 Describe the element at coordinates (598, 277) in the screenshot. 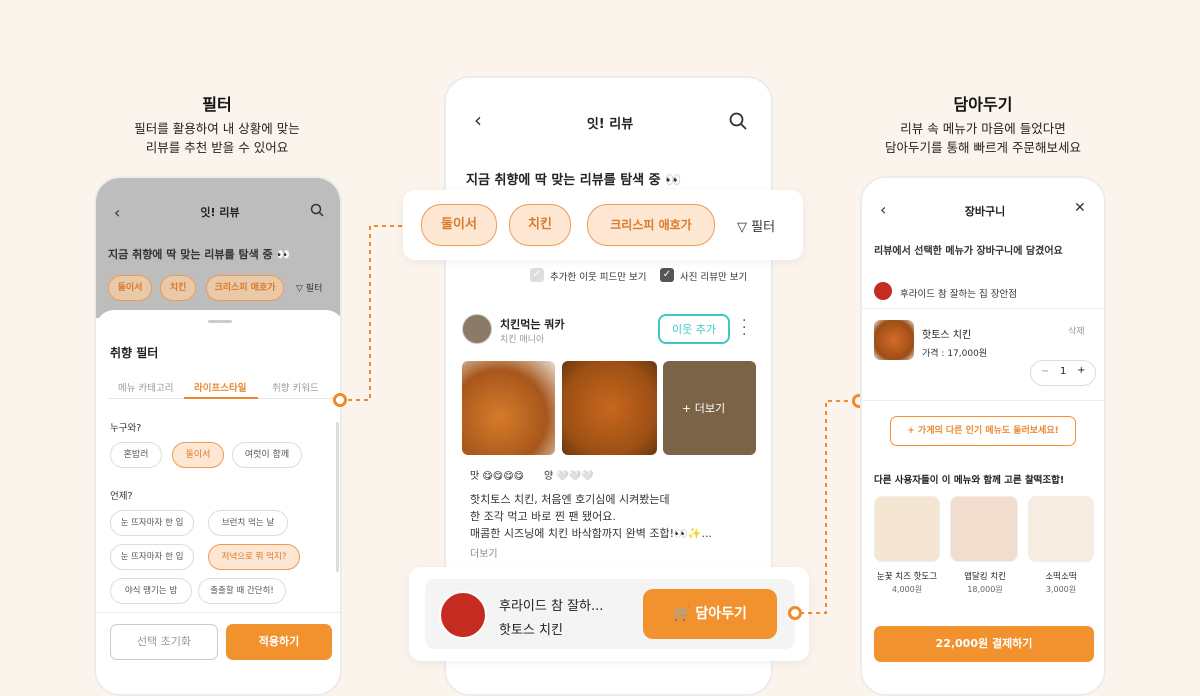

I see `check-neighbor-label: 추가한 이웃 피드만 보기` at that location.